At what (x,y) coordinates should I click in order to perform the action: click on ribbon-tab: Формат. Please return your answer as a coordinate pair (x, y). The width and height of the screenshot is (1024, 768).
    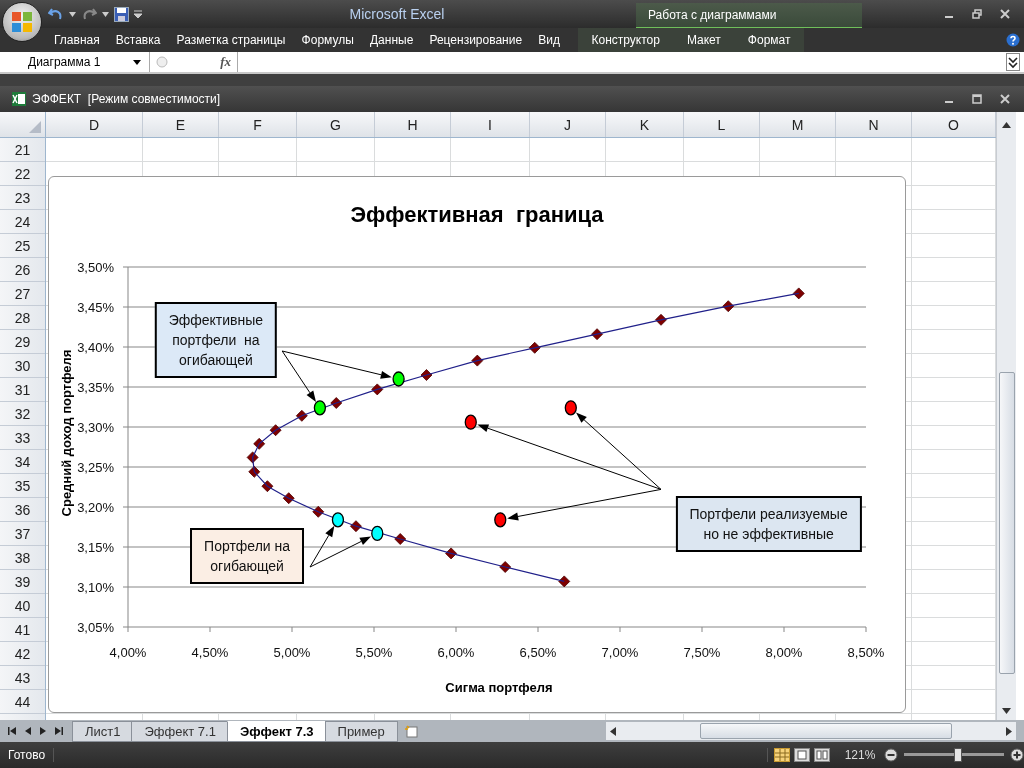
    Looking at the image, I should click on (769, 40).